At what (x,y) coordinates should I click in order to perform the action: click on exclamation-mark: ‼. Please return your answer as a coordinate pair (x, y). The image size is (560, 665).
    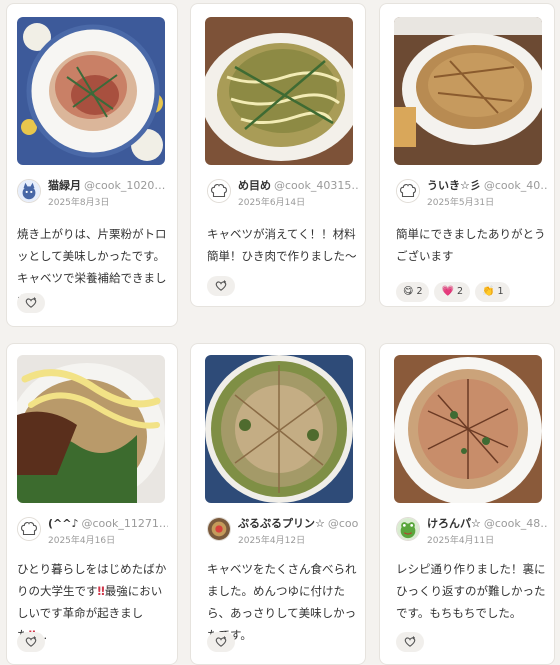
    Looking at the image, I should click on (101, 591).